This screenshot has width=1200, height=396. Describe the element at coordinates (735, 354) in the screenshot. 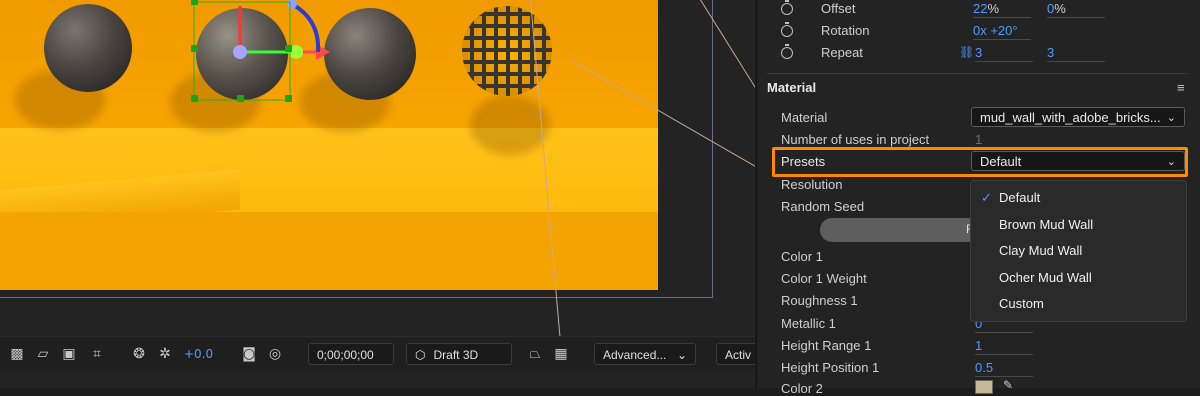

I see `active-camera-dropdown: Activ` at that location.